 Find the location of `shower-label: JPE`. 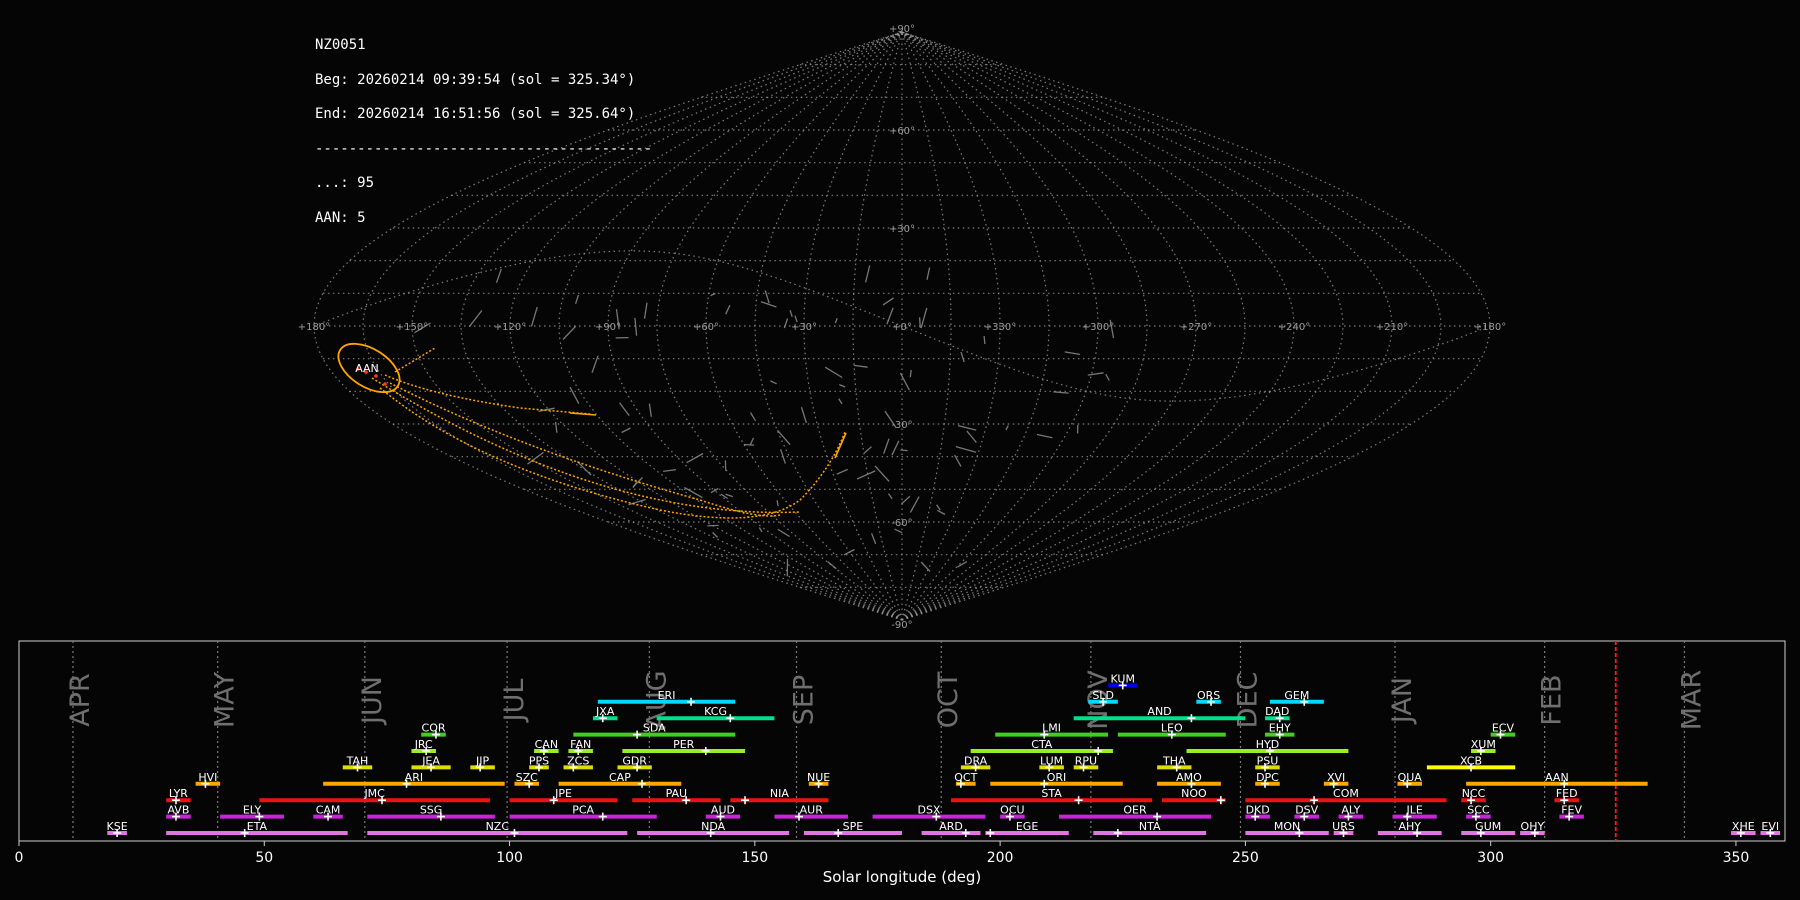

shower-label: JPE is located at coordinates (563, 793).